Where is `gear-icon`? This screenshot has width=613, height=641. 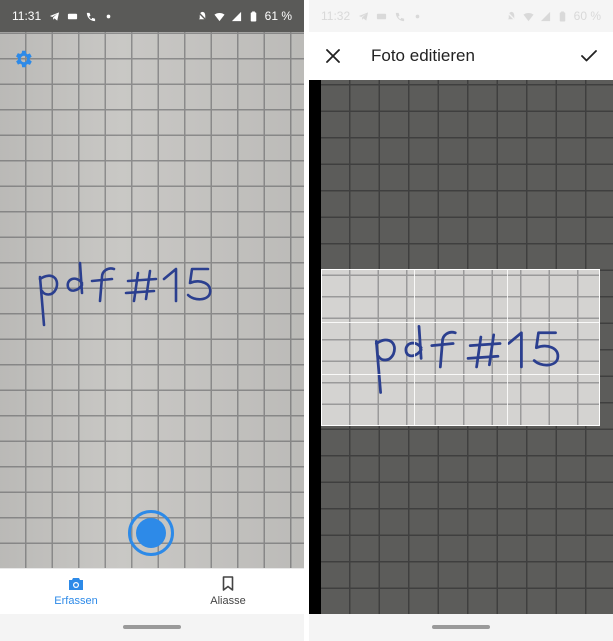 gear-icon is located at coordinates (23, 59).